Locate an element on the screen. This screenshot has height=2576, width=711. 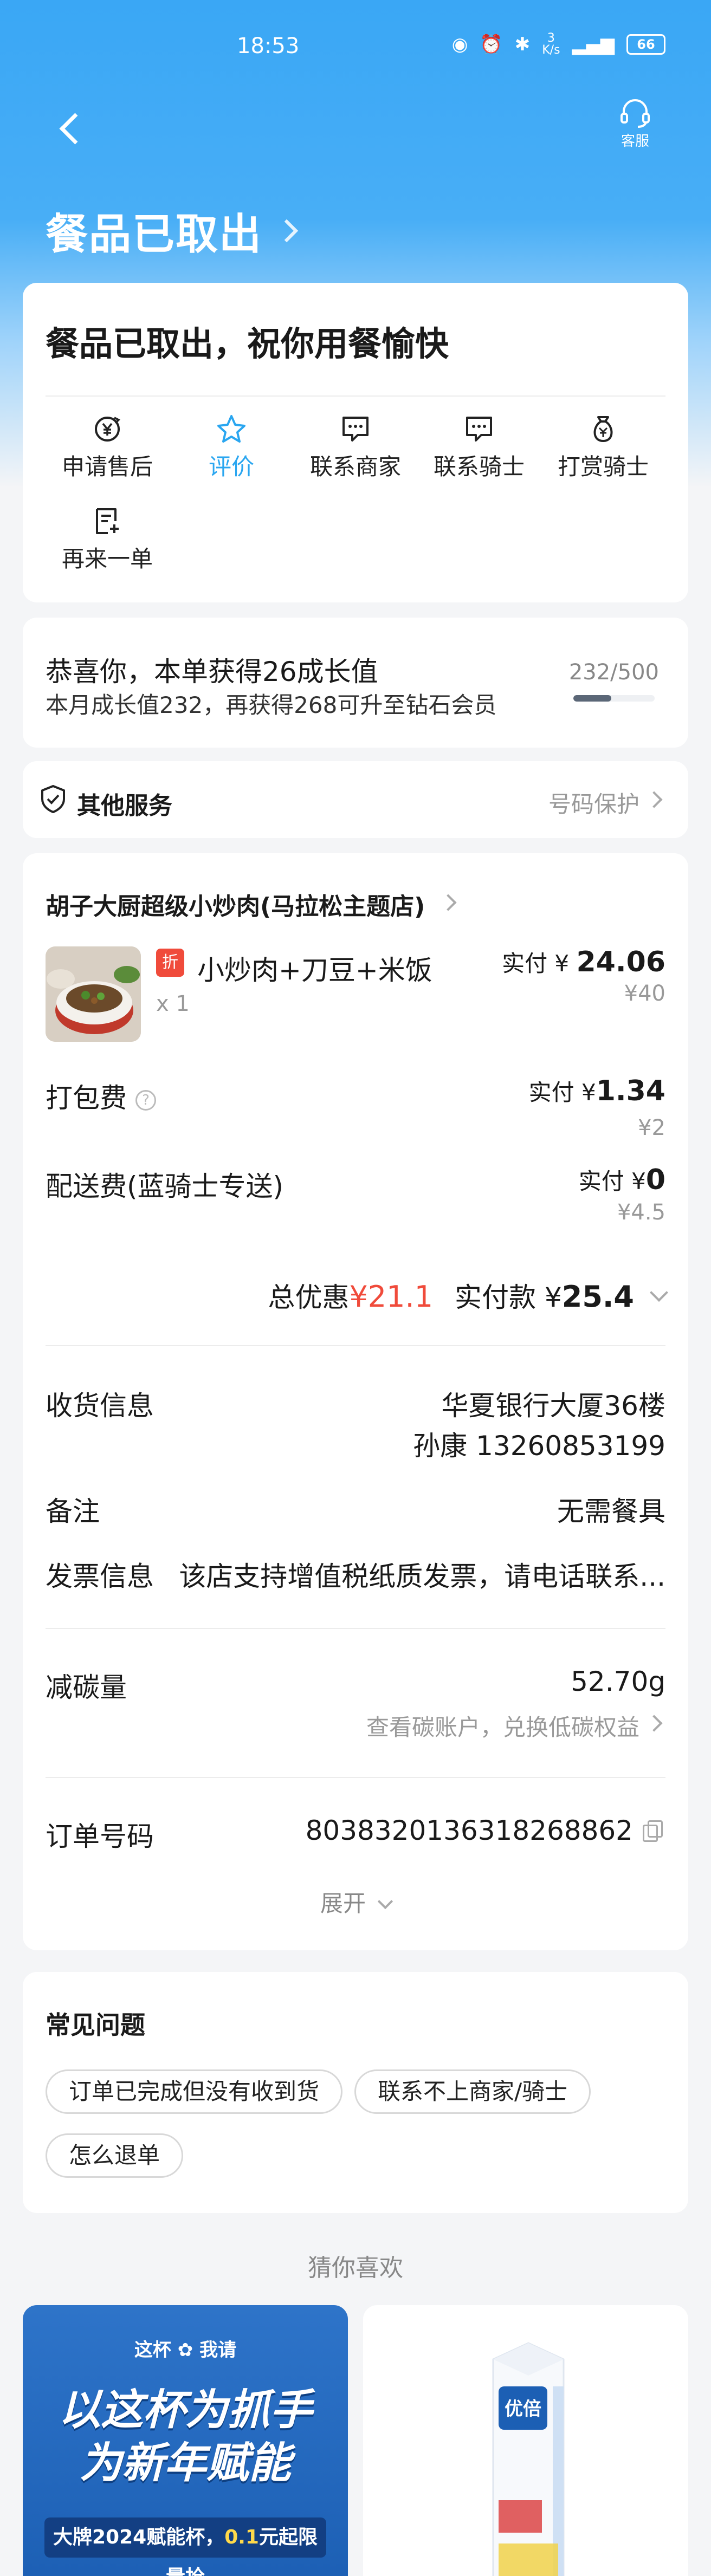
status-card: 餐品已取出，祝你用餐愉快 申请售后 评价 联系商家 联系骑士 打赏骑士 再来一单 is located at coordinates (355, 442).